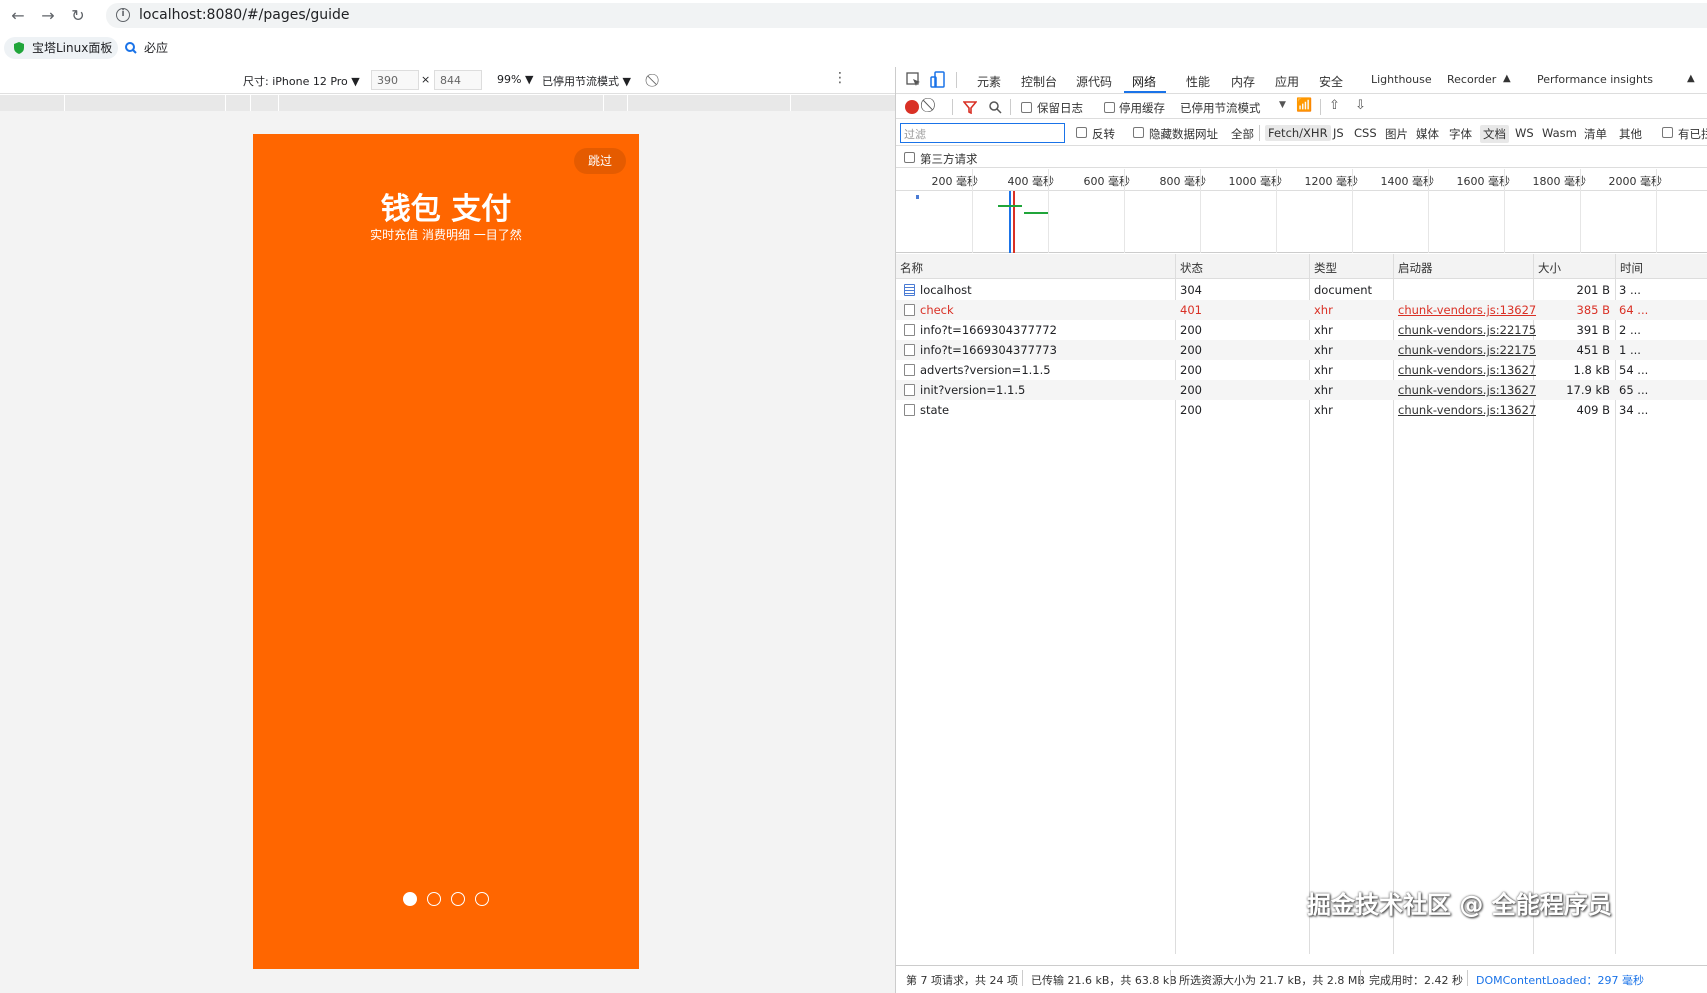 Image resolution: width=1707 pixels, height=993 pixels. Describe the element at coordinates (1045, 390) in the screenshot. I see `request-name: init?version=1.1.5` at that location.